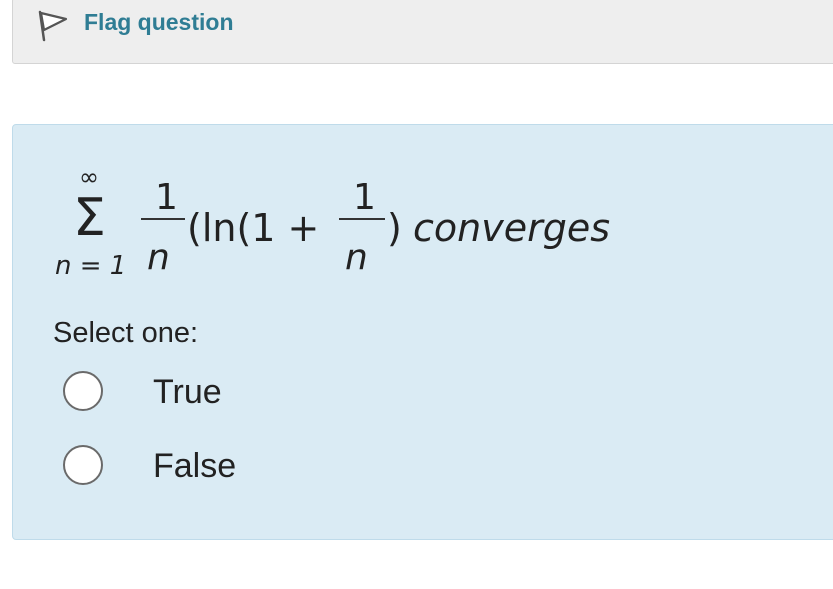 This screenshot has height=589, width=833. Describe the element at coordinates (394, 228) in the screenshot. I see `closing-paren: )` at that location.